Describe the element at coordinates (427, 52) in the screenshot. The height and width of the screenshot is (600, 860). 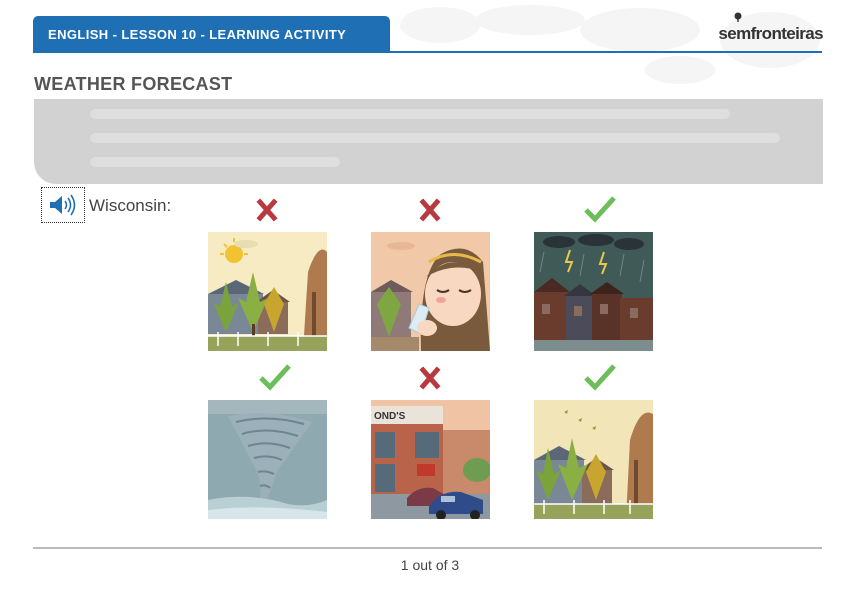
I see `header-divider` at that location.